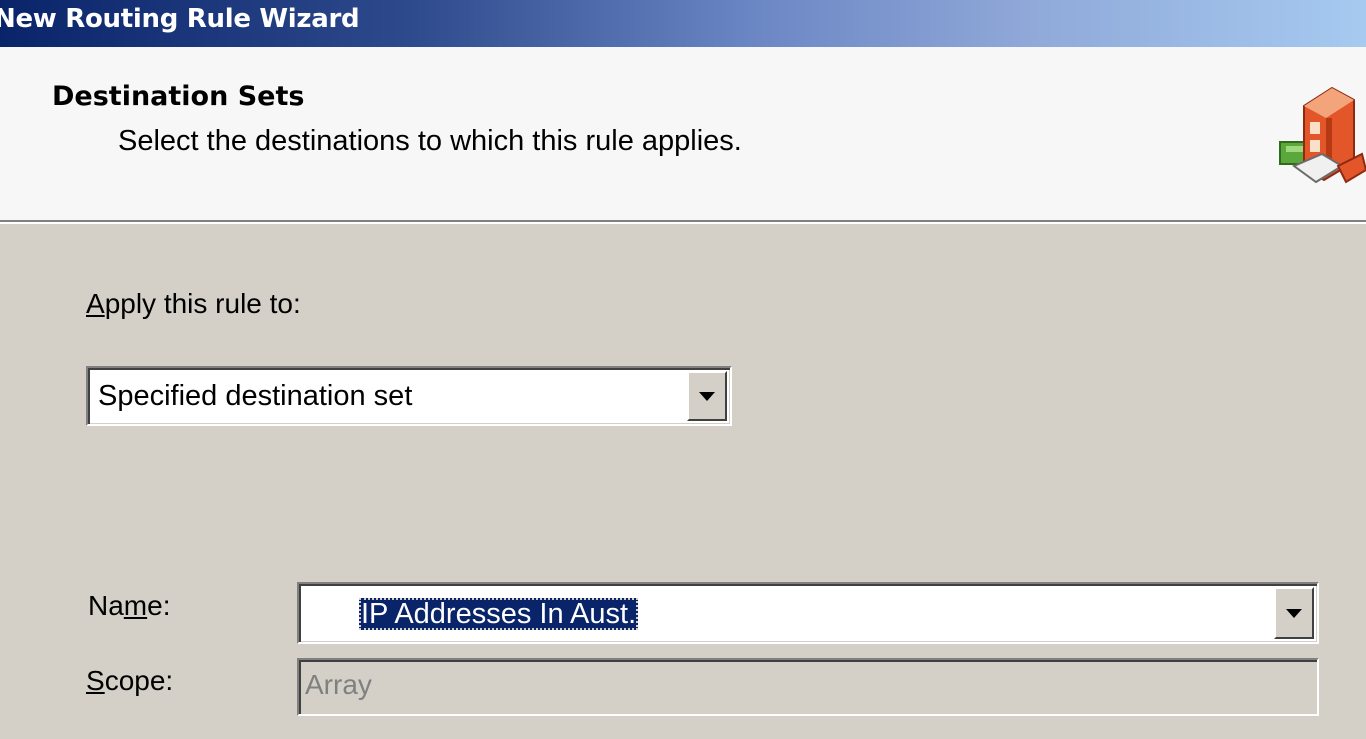  Describe the element at coordinates (808, 613) in the screenshot. I see `name-dropdown: IP Addresses In Aust.` at that location.